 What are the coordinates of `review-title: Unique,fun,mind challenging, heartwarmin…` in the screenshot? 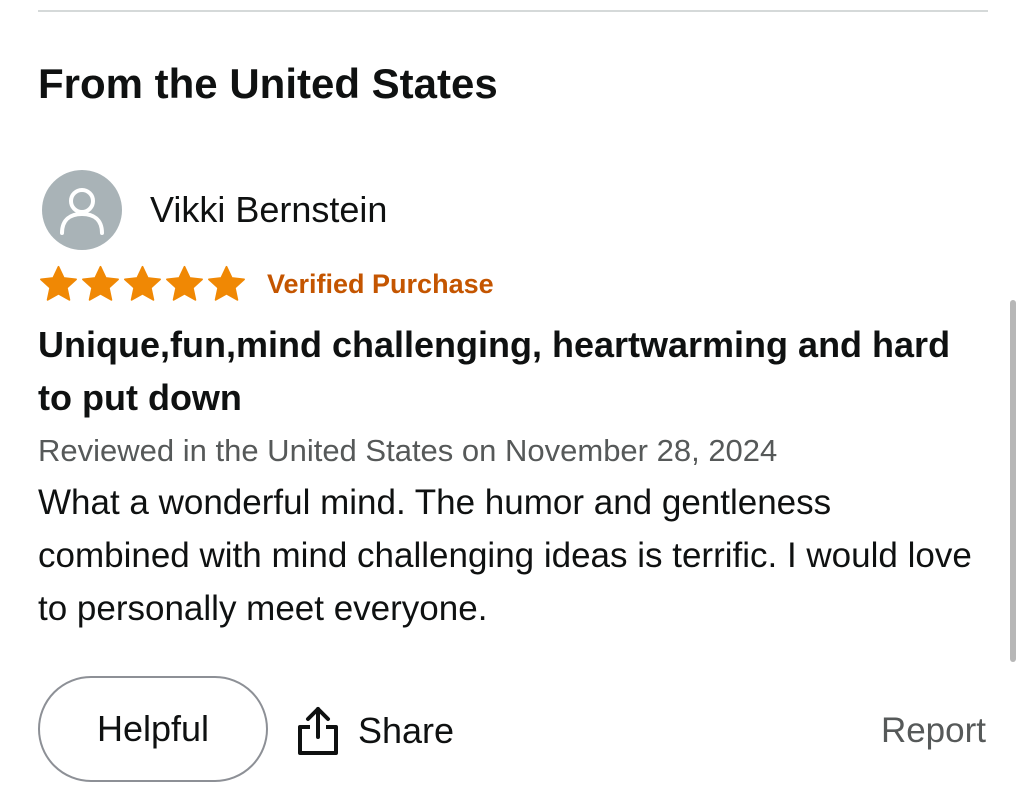 It's located at (494, 371).